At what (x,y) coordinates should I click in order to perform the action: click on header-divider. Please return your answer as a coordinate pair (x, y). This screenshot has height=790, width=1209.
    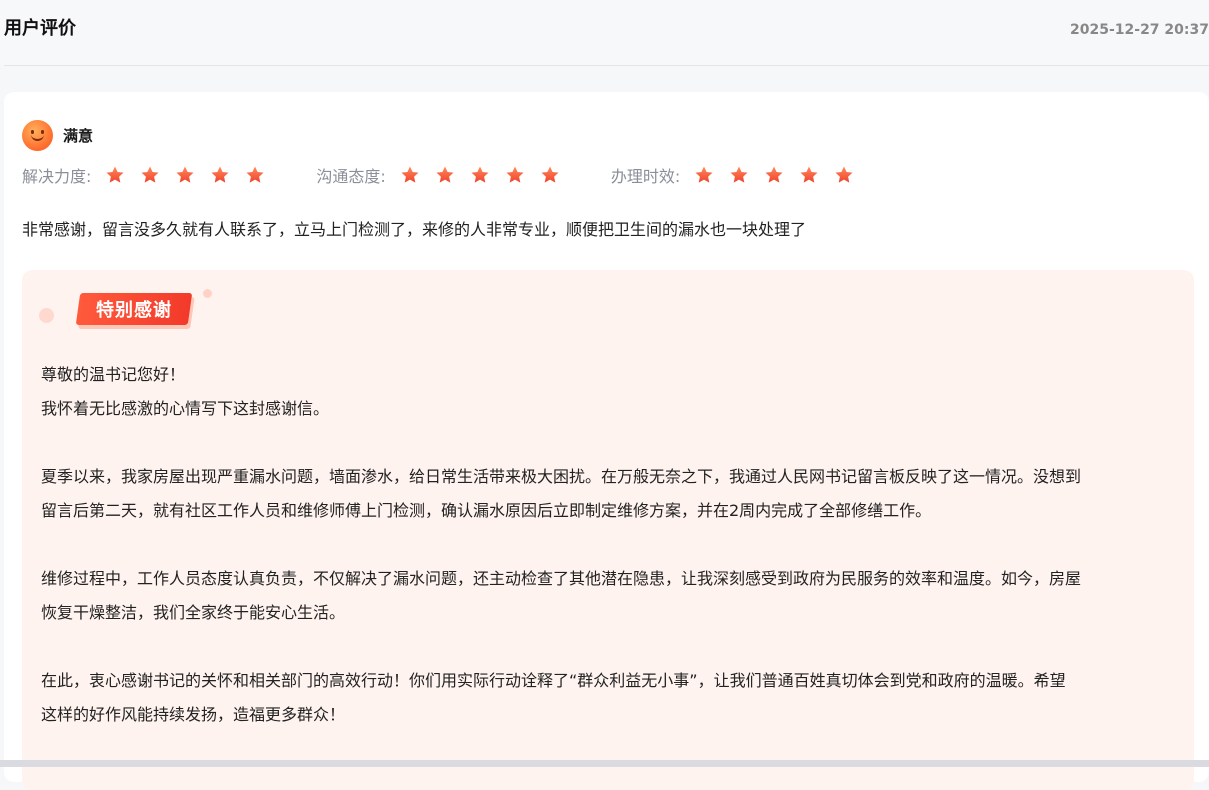
    Looking at the image, I should click on (606, 65).